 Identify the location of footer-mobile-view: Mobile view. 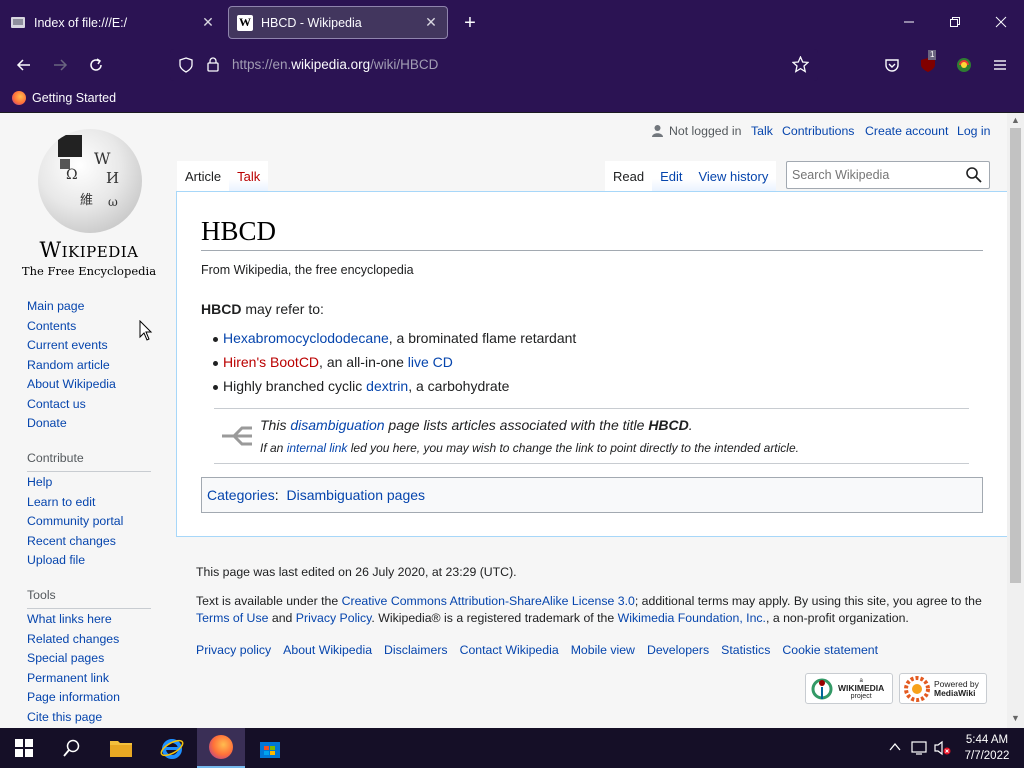
(603, 650).